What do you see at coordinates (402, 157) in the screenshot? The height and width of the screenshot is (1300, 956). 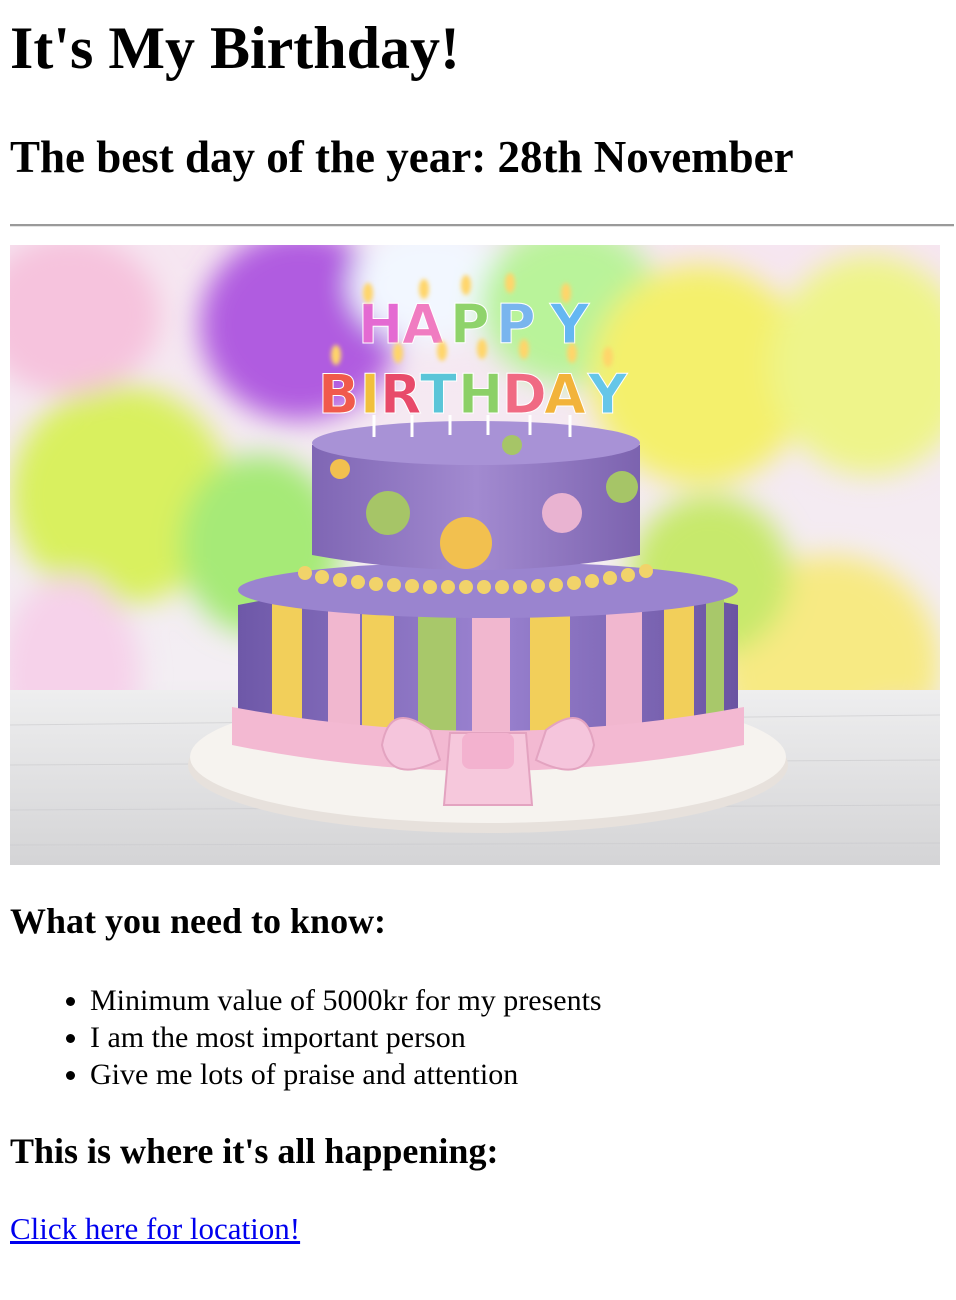 I see `page-subtitle: The best day of the year: 28th November` at bounding box center [402, 157].